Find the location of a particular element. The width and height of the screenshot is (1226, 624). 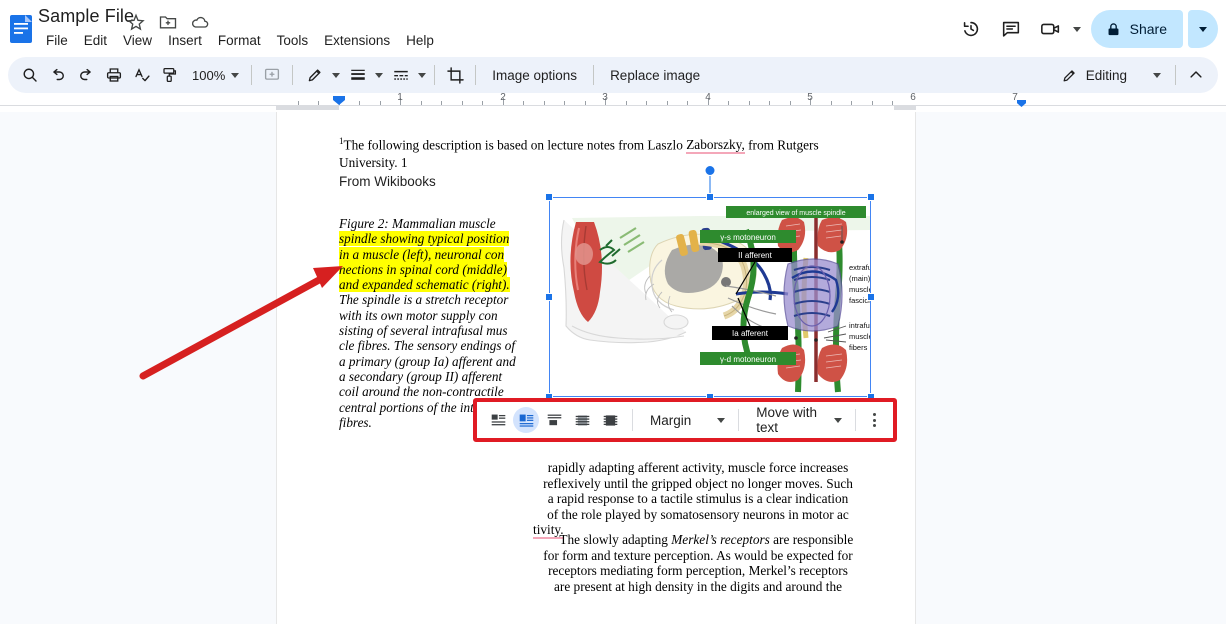

zoom-level-value: 100% is located at coordinates (209, 75).